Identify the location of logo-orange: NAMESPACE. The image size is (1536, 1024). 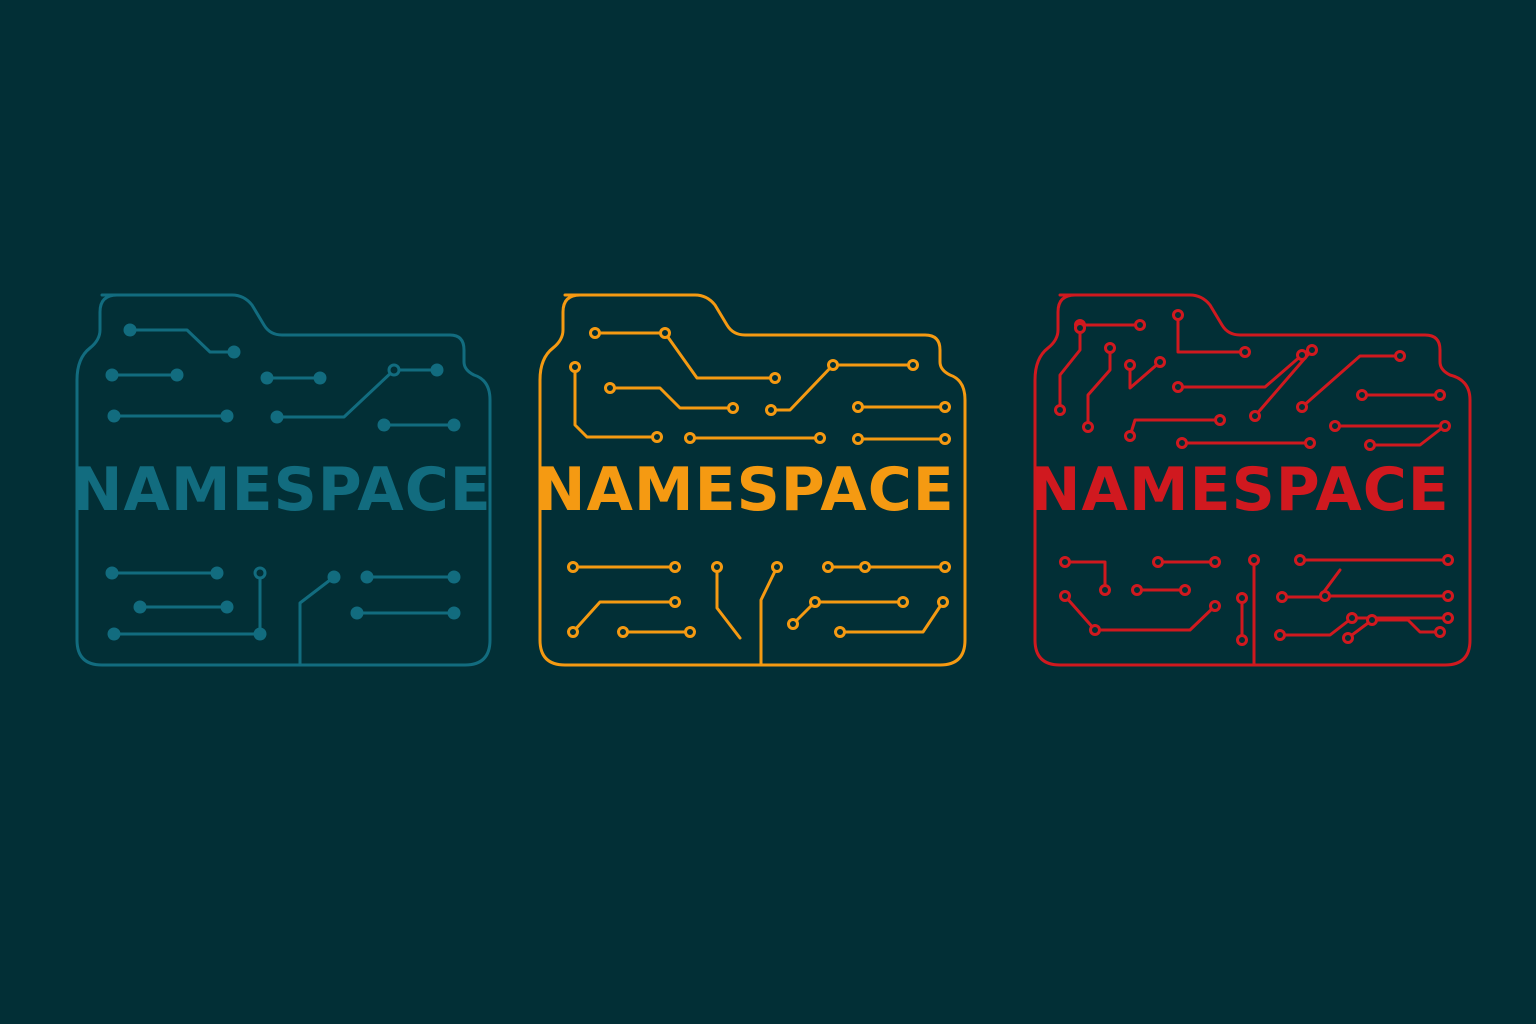
(751, 481).